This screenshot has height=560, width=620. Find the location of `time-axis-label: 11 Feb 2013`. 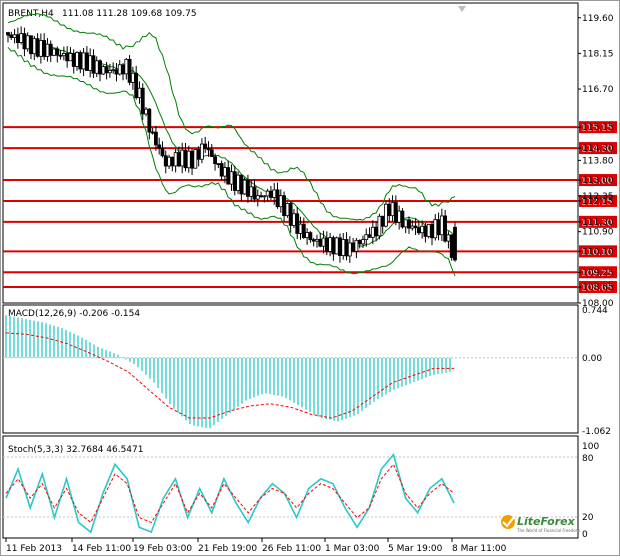

time-axis-label: 11 Feb 2013 is located at coordinates (34, 549).